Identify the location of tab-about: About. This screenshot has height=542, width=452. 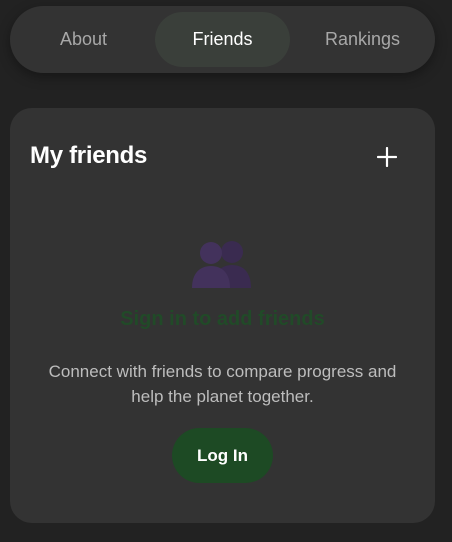
(83, 39).